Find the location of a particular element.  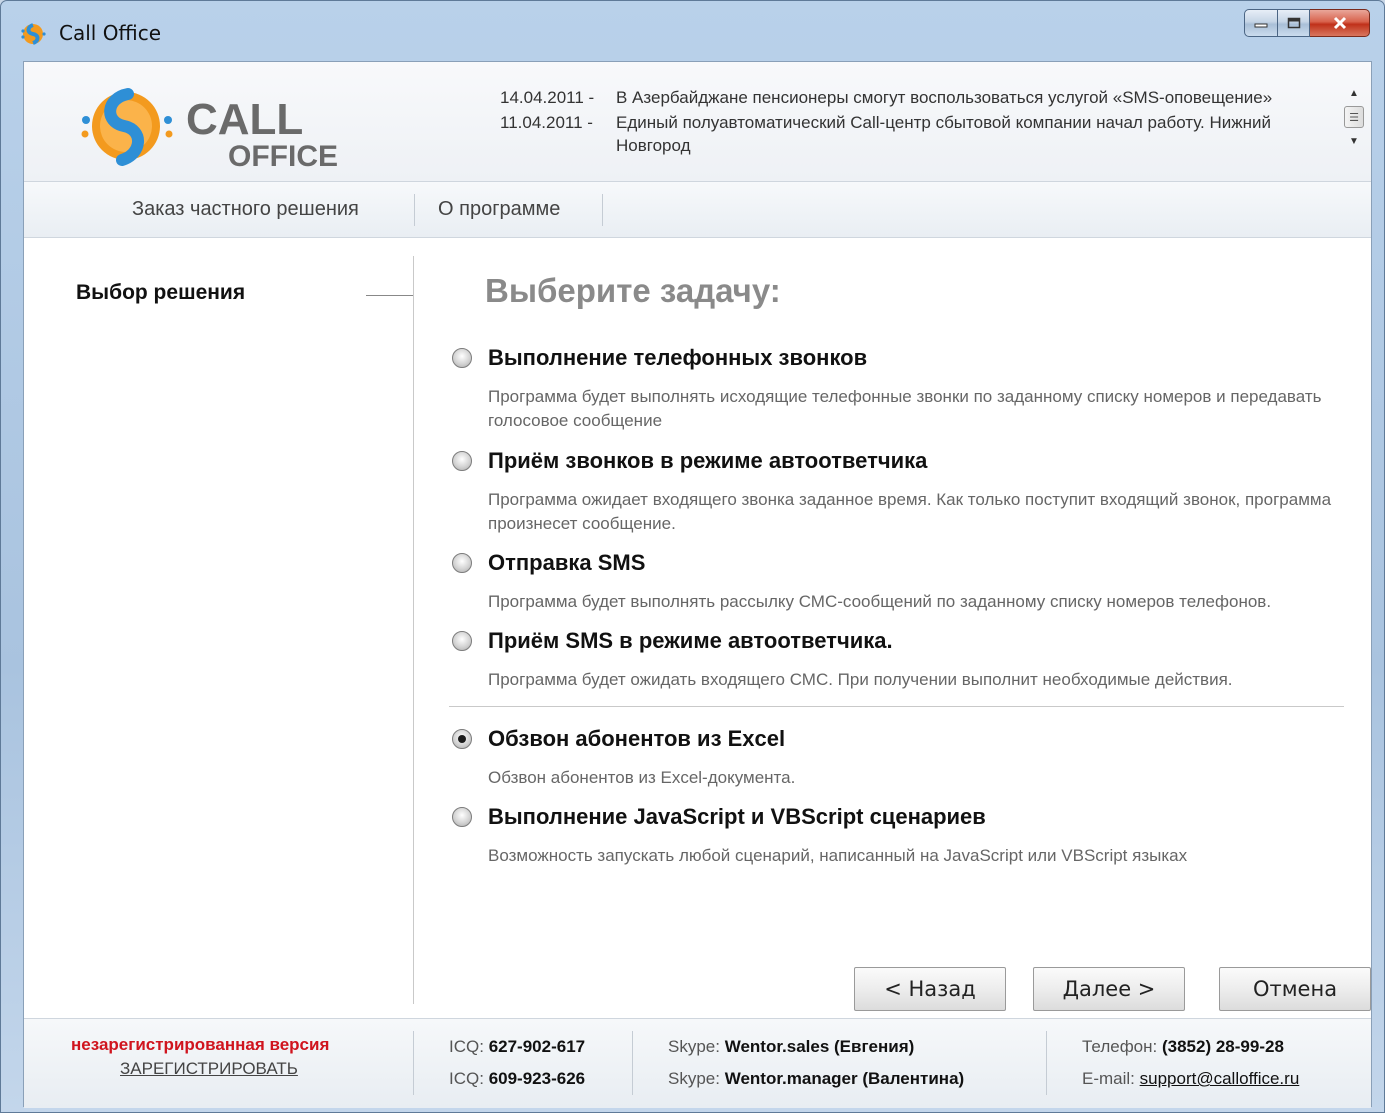

skype-contact-2: Skype: Wentor.manager (Валентина) is located at coordinates (816, 1079).